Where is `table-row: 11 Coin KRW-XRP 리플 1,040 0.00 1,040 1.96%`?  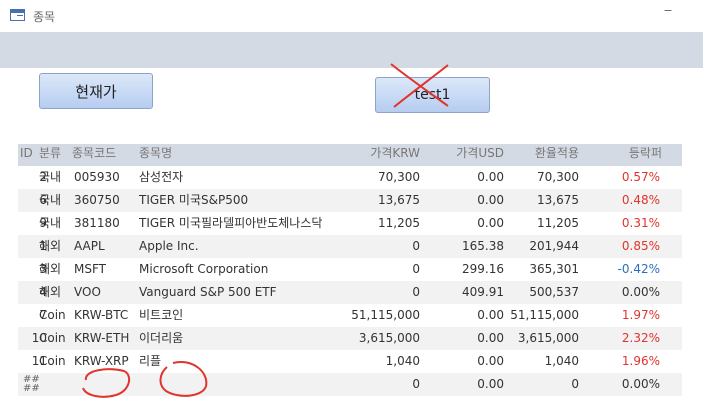
table-row: 11 Coin KRW-XRP 리플 1,040 0.00 1,040 1.96% is located at coordinates (350, 361).